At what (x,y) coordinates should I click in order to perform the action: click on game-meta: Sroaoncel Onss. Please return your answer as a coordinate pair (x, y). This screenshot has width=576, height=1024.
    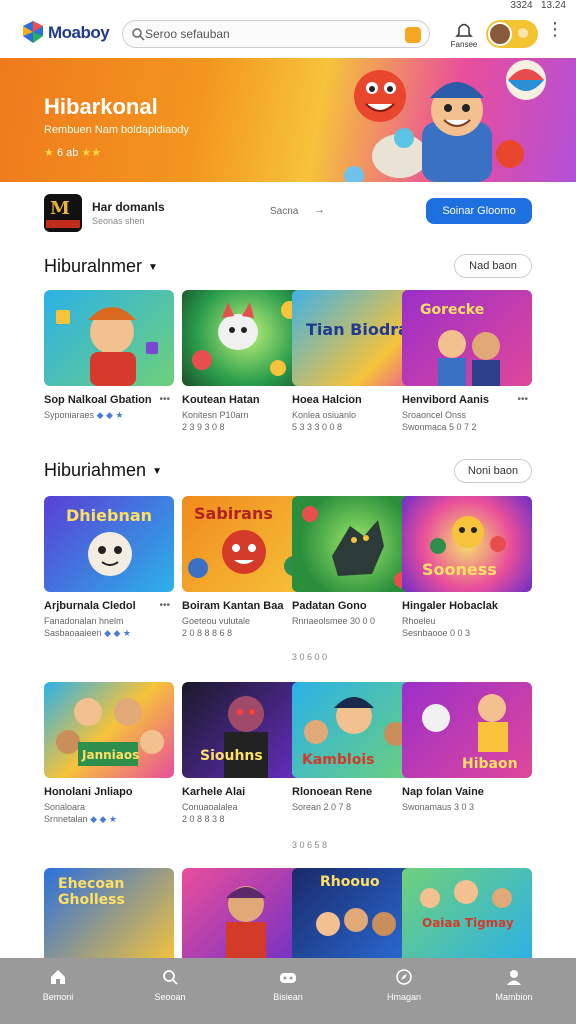
    Looking at the image, I should click on (467, 415).